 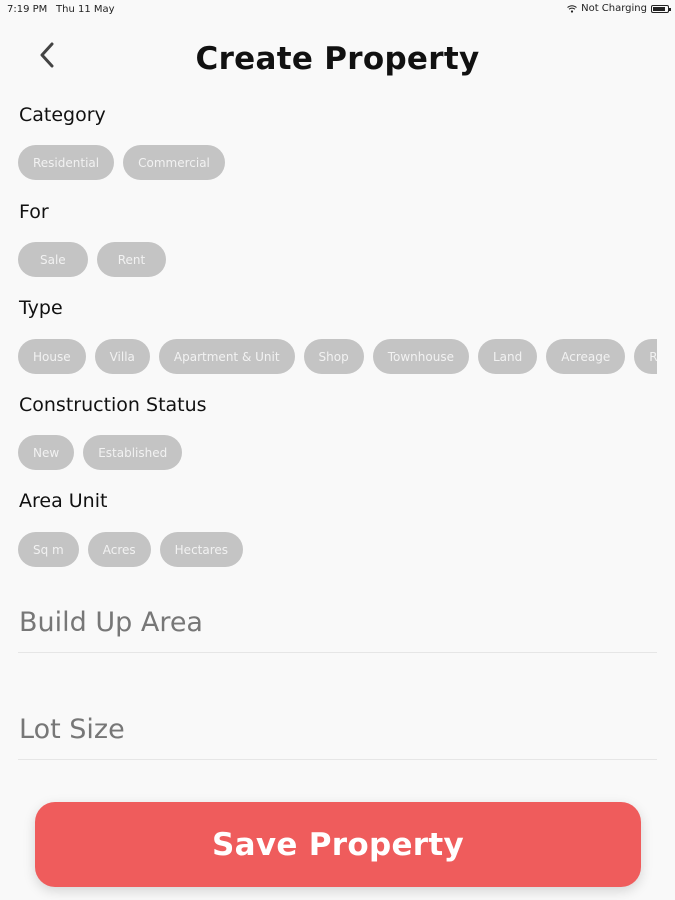 What do you see at coordinates (337, 9) in the screenshot?
I see `status-bar: 7:19 PM Thu 11 May Not Charging` at bounding box center [337, 9].